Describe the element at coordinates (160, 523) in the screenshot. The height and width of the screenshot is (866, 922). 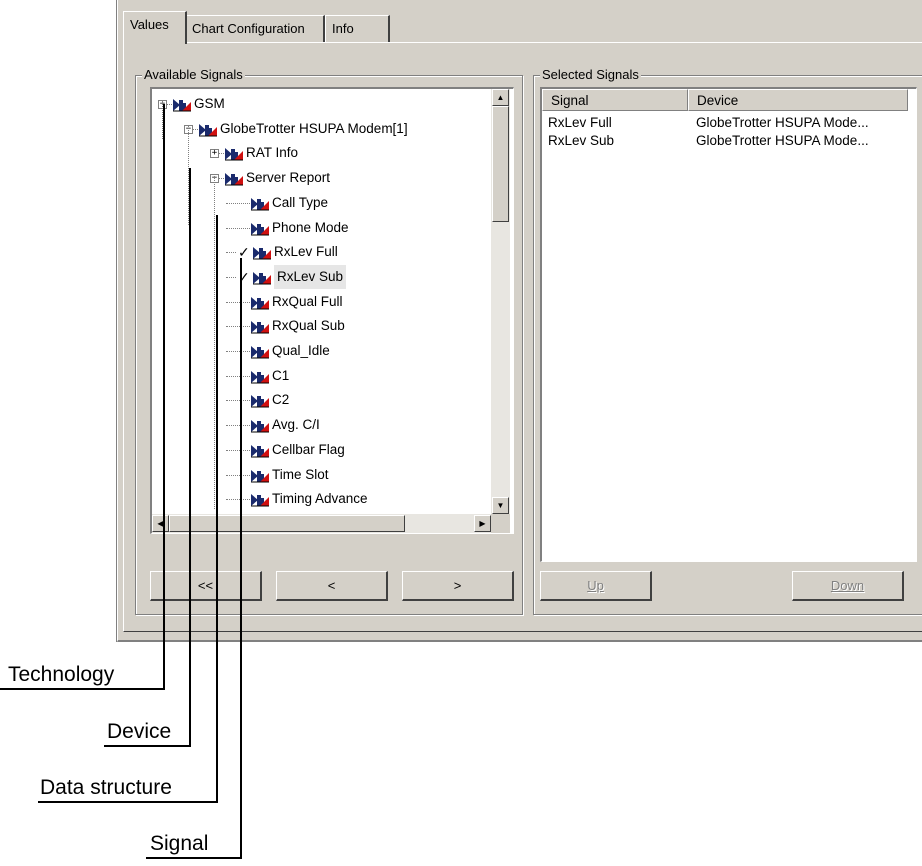
I see `scroll-left-button: ◀` at that location.